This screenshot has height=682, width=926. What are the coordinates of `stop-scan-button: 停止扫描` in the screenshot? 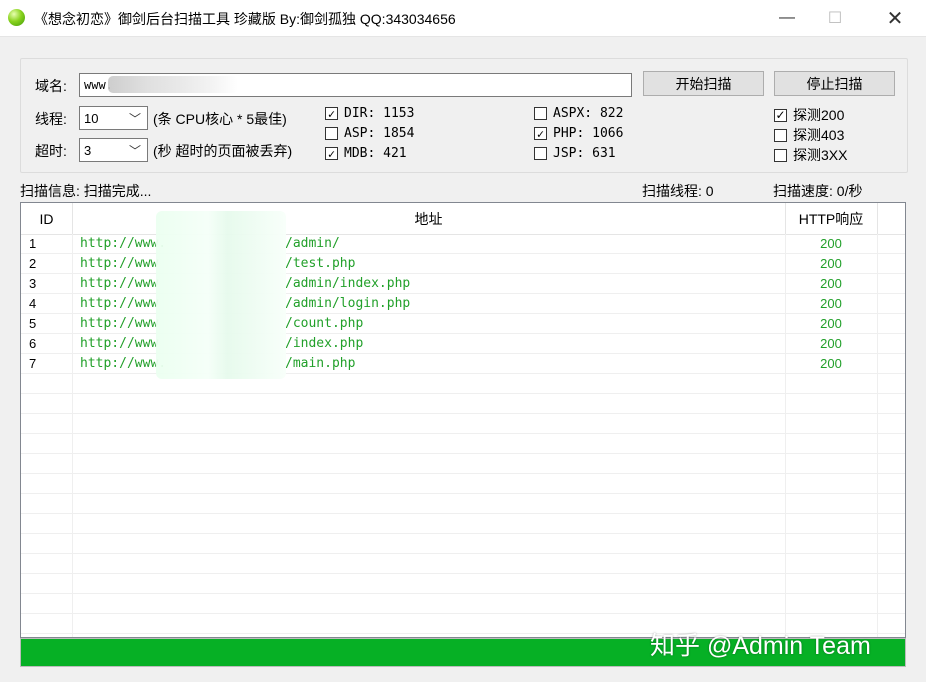 It's located at (834, 83).